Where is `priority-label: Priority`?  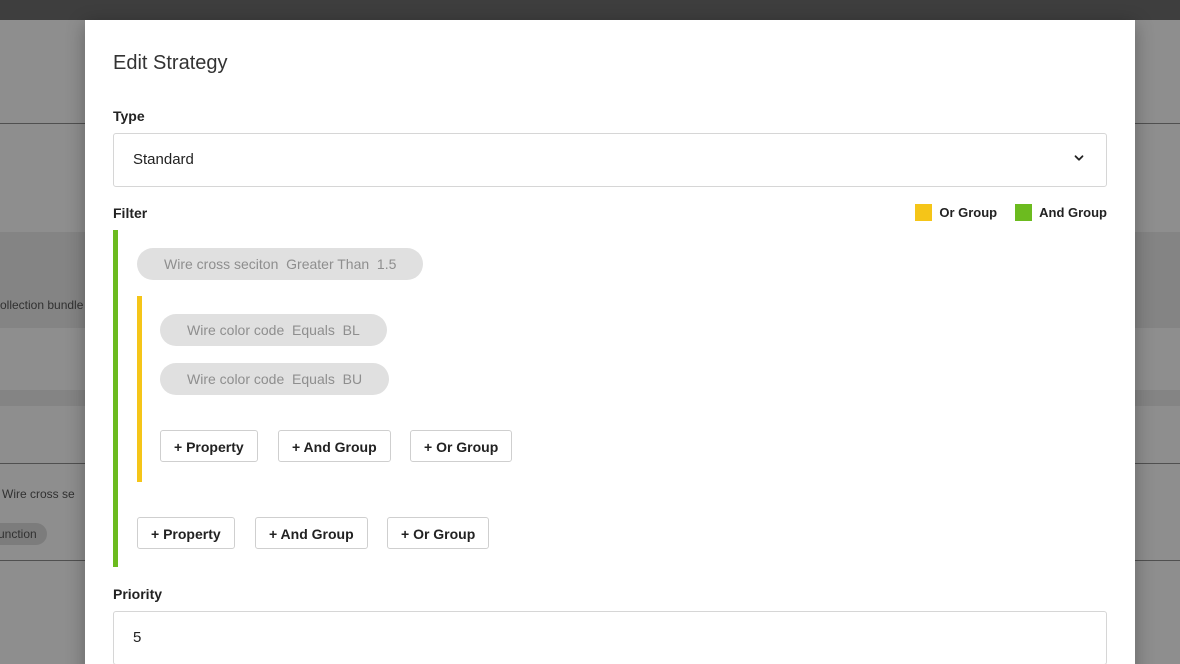
priority-label: Priority is located at coordinates (138, 594).